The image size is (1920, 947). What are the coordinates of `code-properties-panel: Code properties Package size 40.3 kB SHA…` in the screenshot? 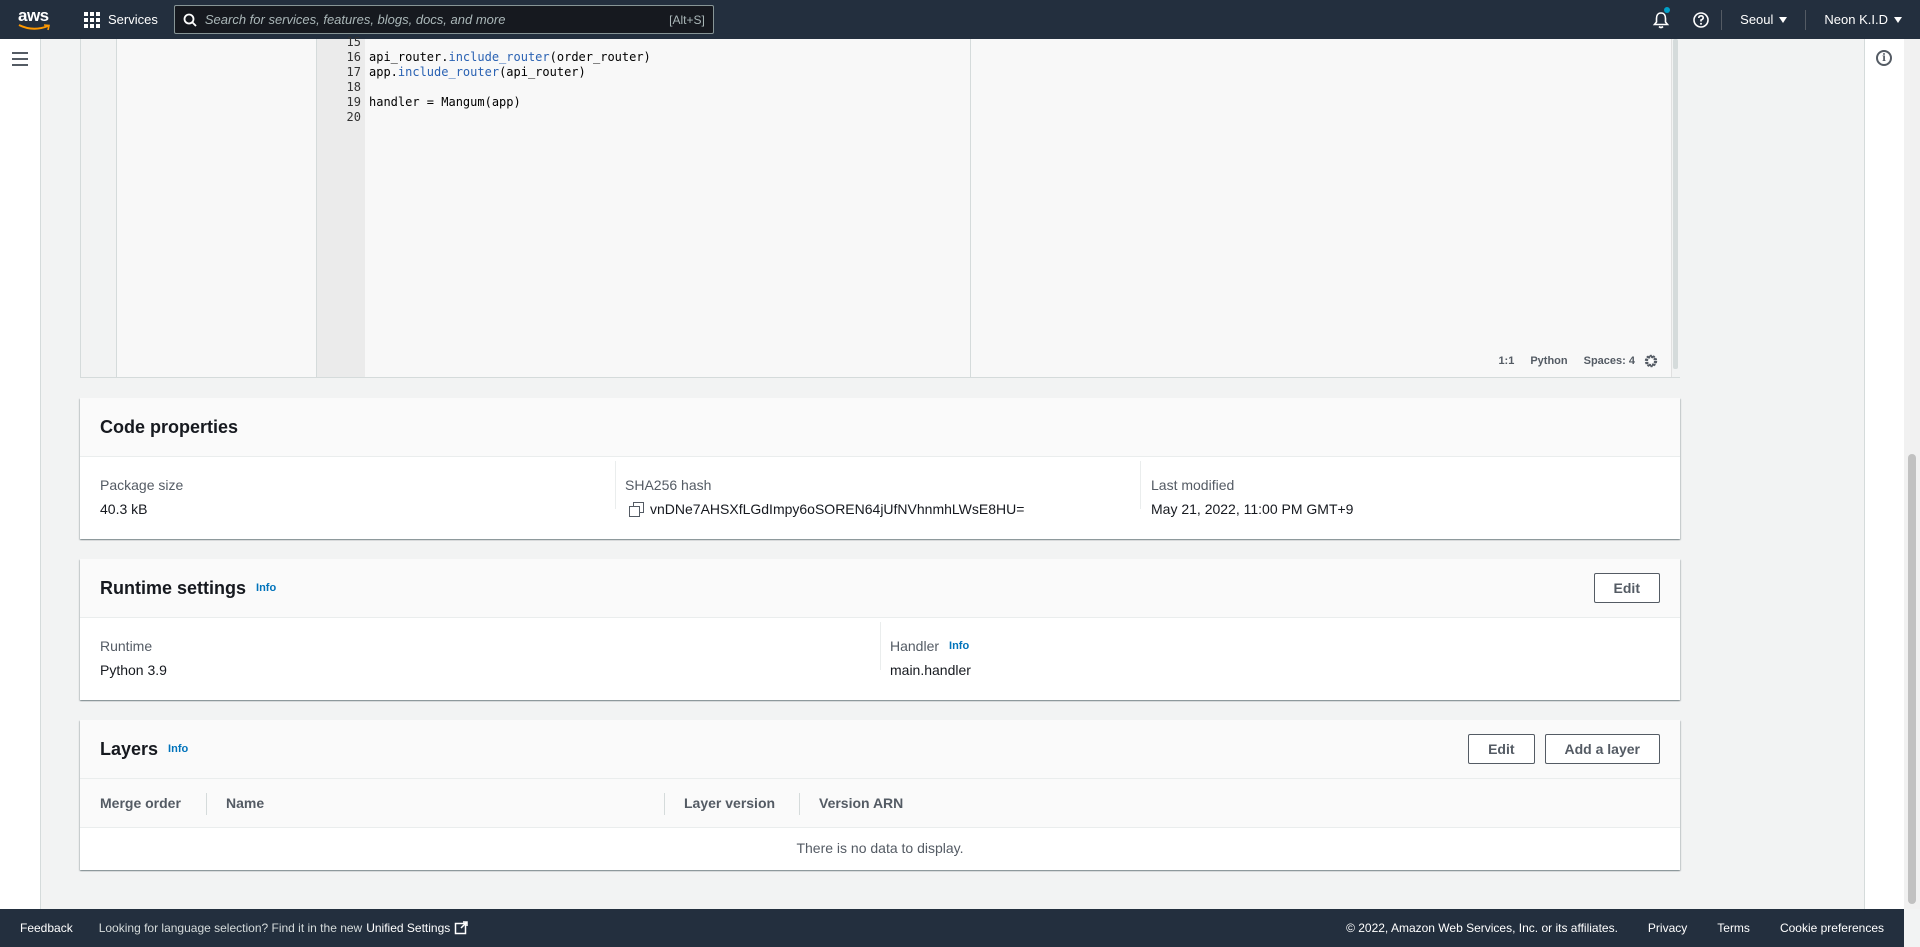 It's located at (880, 468).